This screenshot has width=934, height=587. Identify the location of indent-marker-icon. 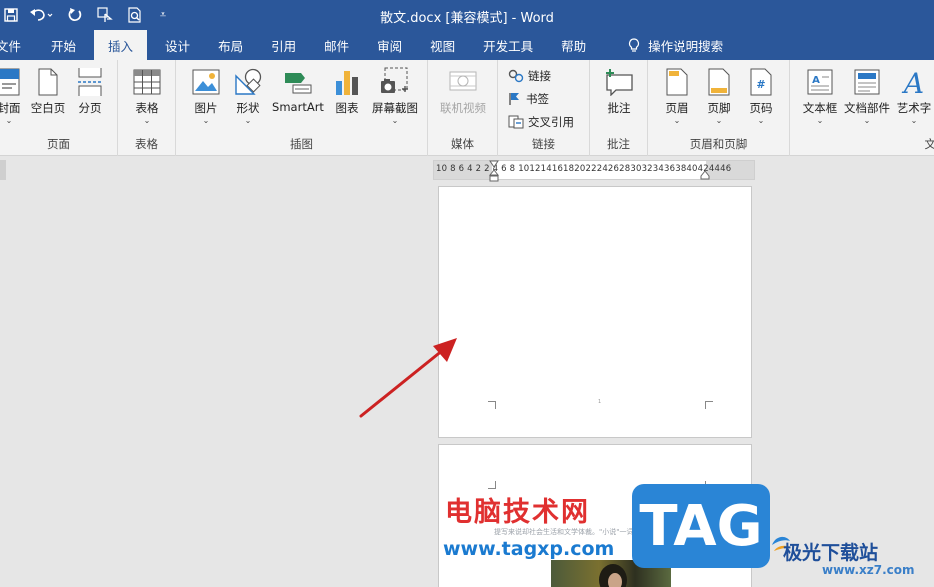
(494, 171).